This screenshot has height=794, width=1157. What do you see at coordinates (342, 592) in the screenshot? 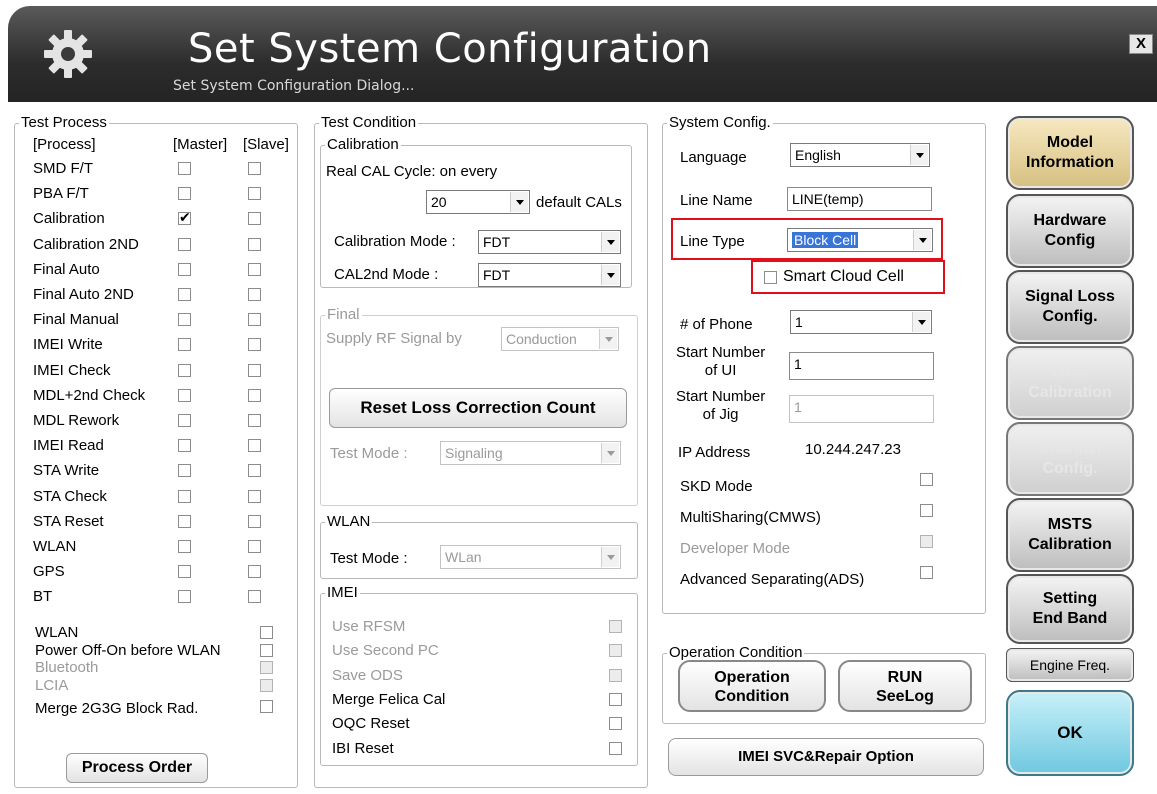
I see `imei-legend: IMEI` at bounding box center [342, 592].